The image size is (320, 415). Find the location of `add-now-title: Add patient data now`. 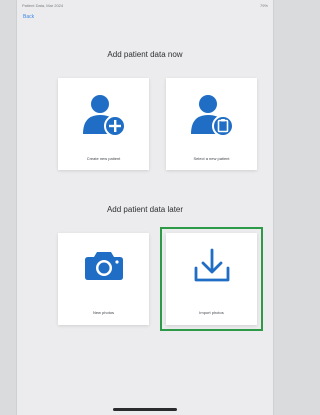

add-now-title: Add patient data now is located at coordinates (145, 54).